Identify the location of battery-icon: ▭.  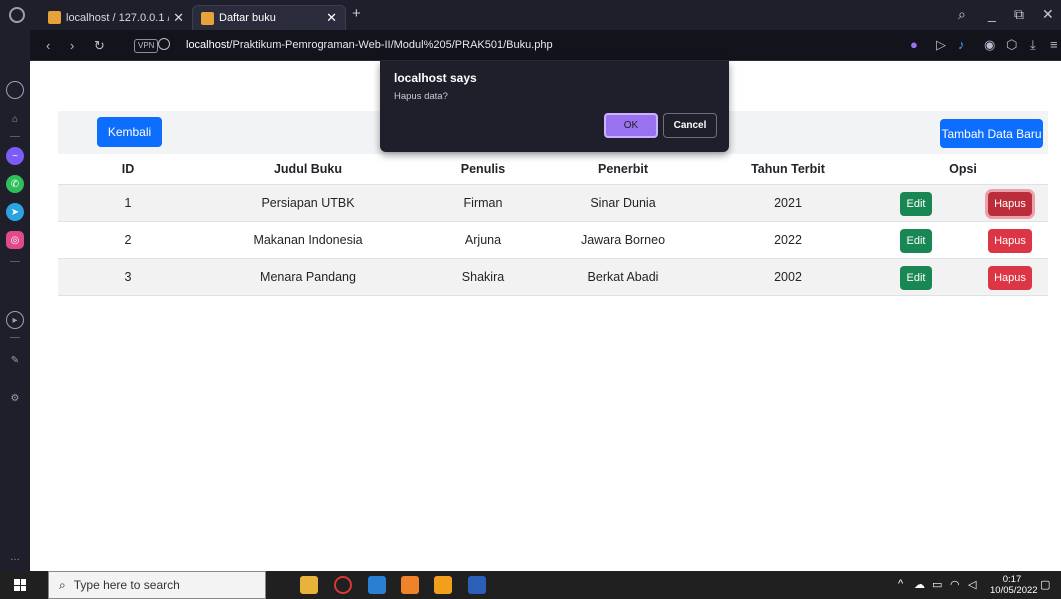
(937, 584).